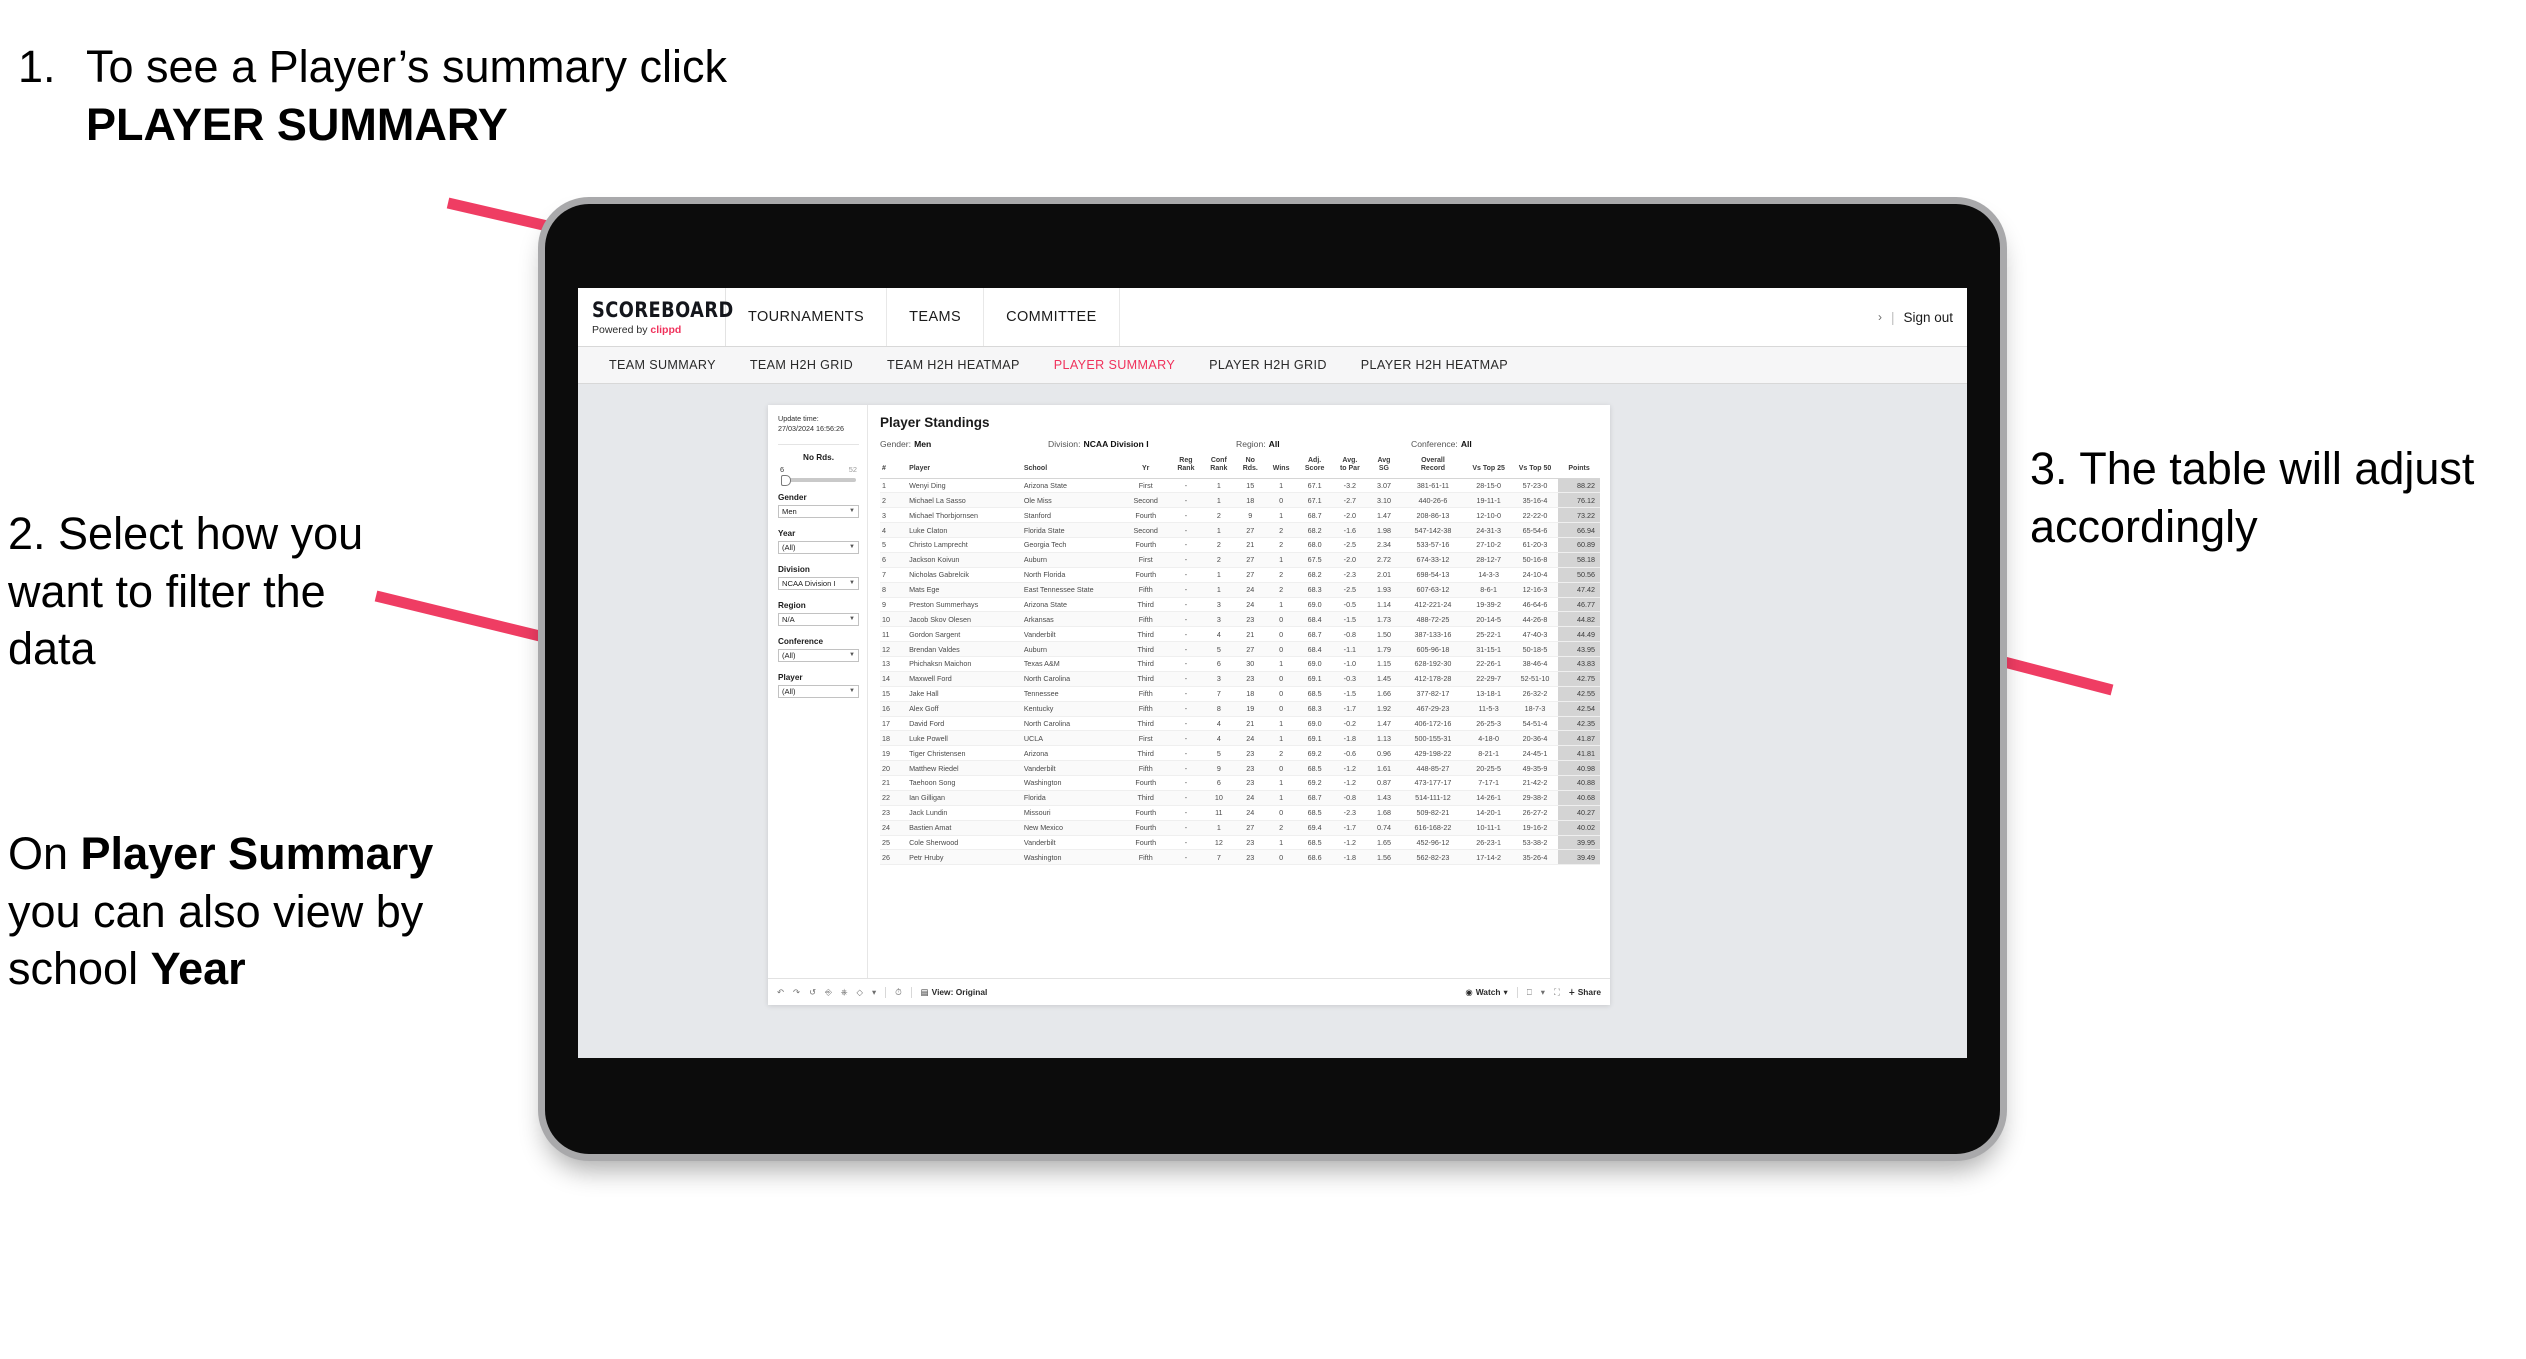  What do you see at coordinates (1579, 468) in the screenshot?
I see `column-header-pts: Points` at bounding box center [1579, 468].